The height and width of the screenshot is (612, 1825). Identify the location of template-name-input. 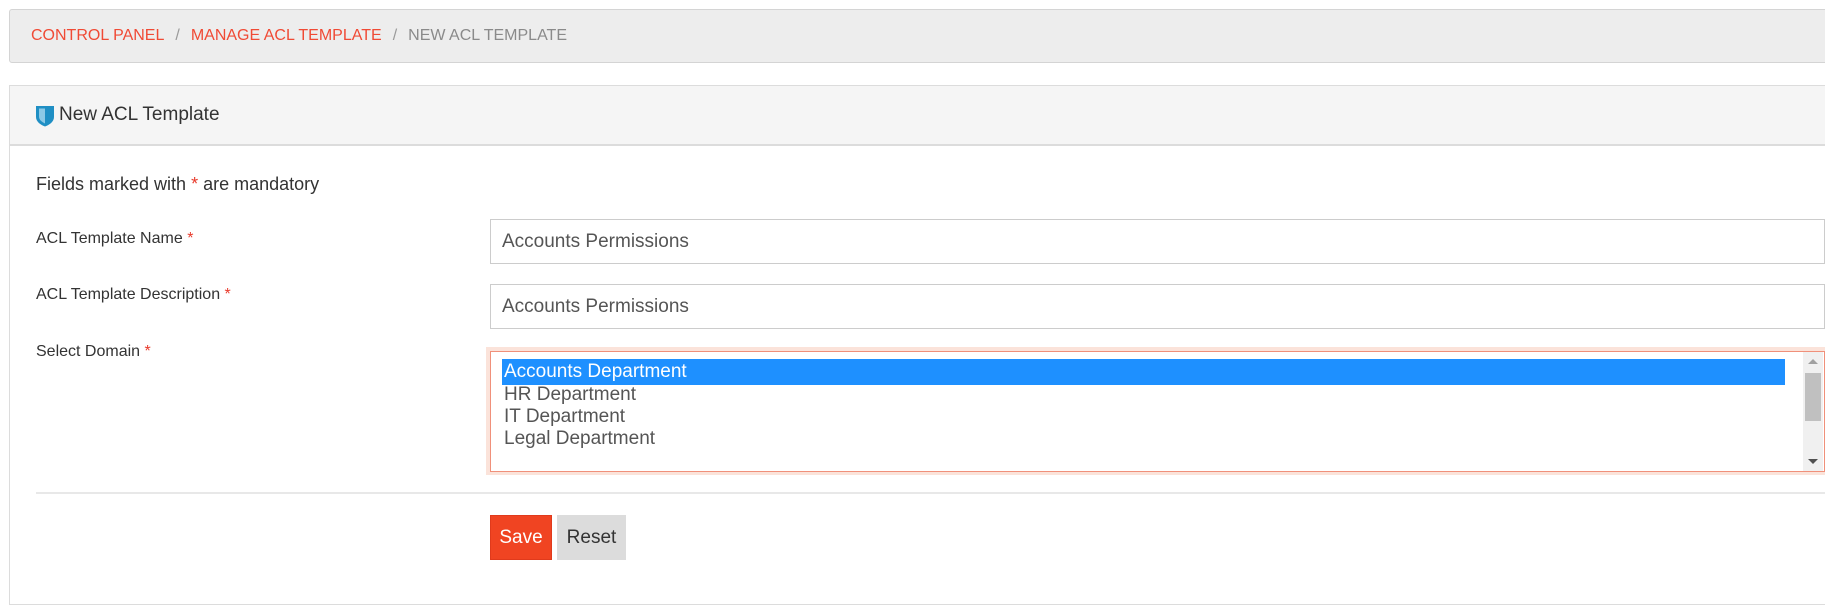
(1157, 241).